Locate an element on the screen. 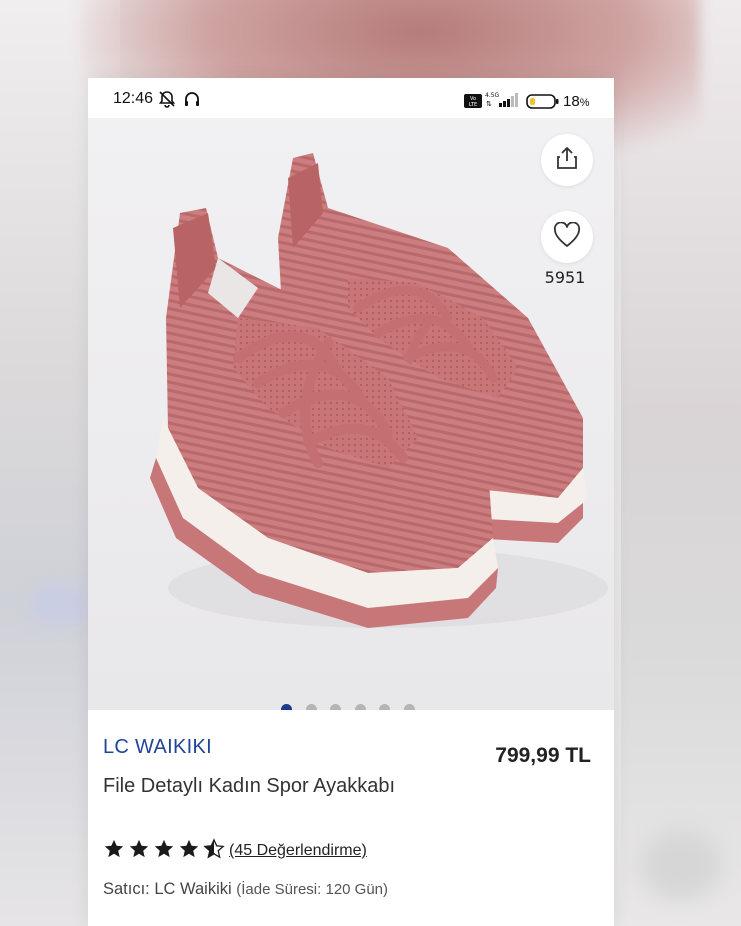 Image resolution: width=741 pixels, height=926 pixels. battery-icon is located at coordinates (543, 104).